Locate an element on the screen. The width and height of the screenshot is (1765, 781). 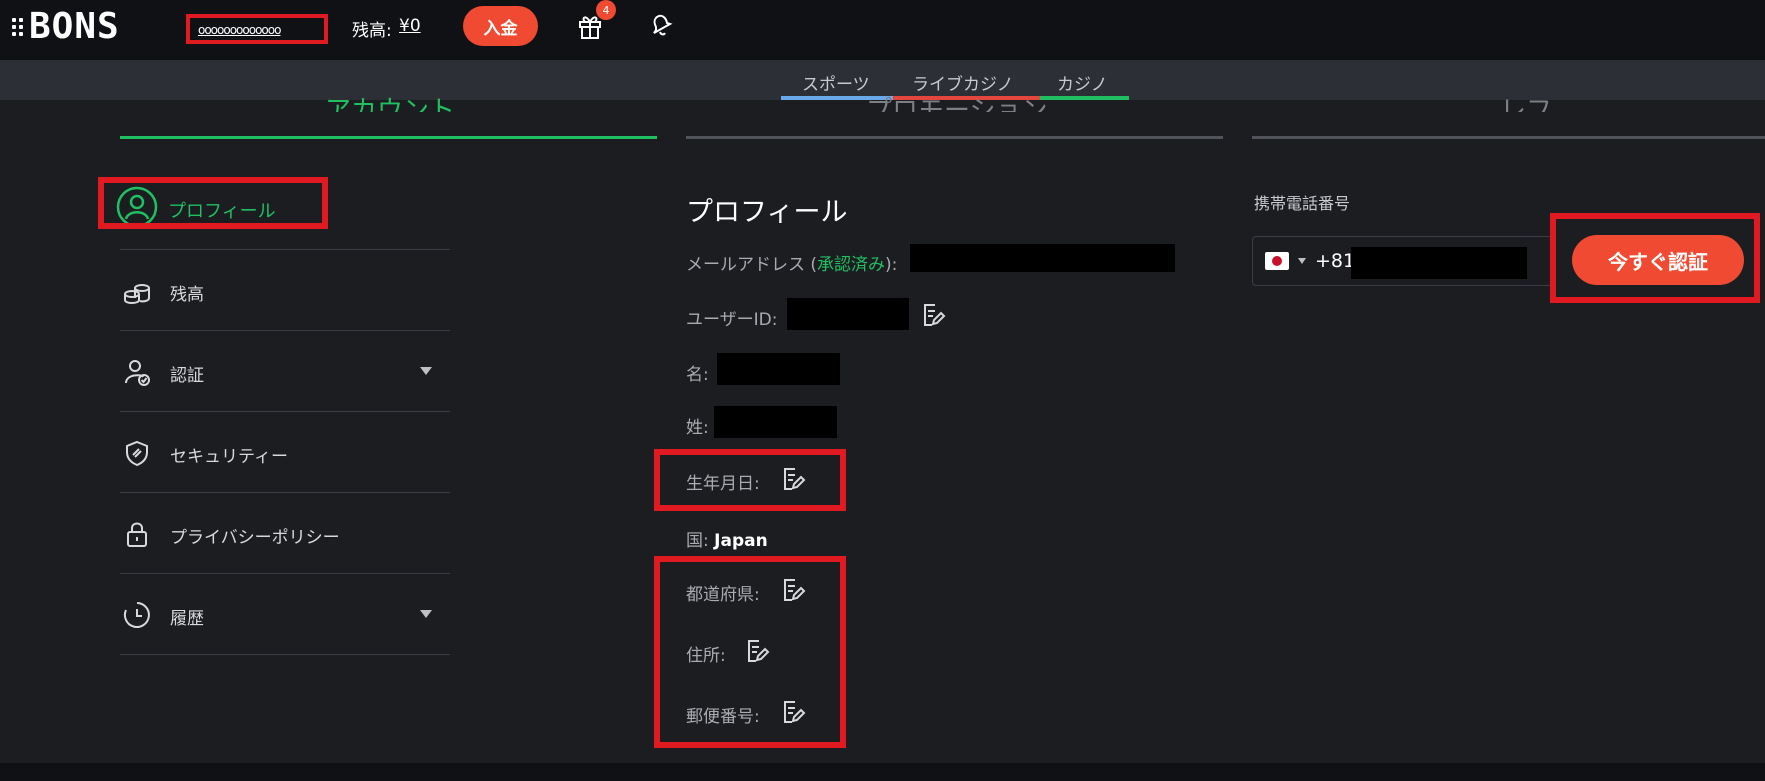
sidebar-item-history: 履歴 is located at coordinates (285, 614).